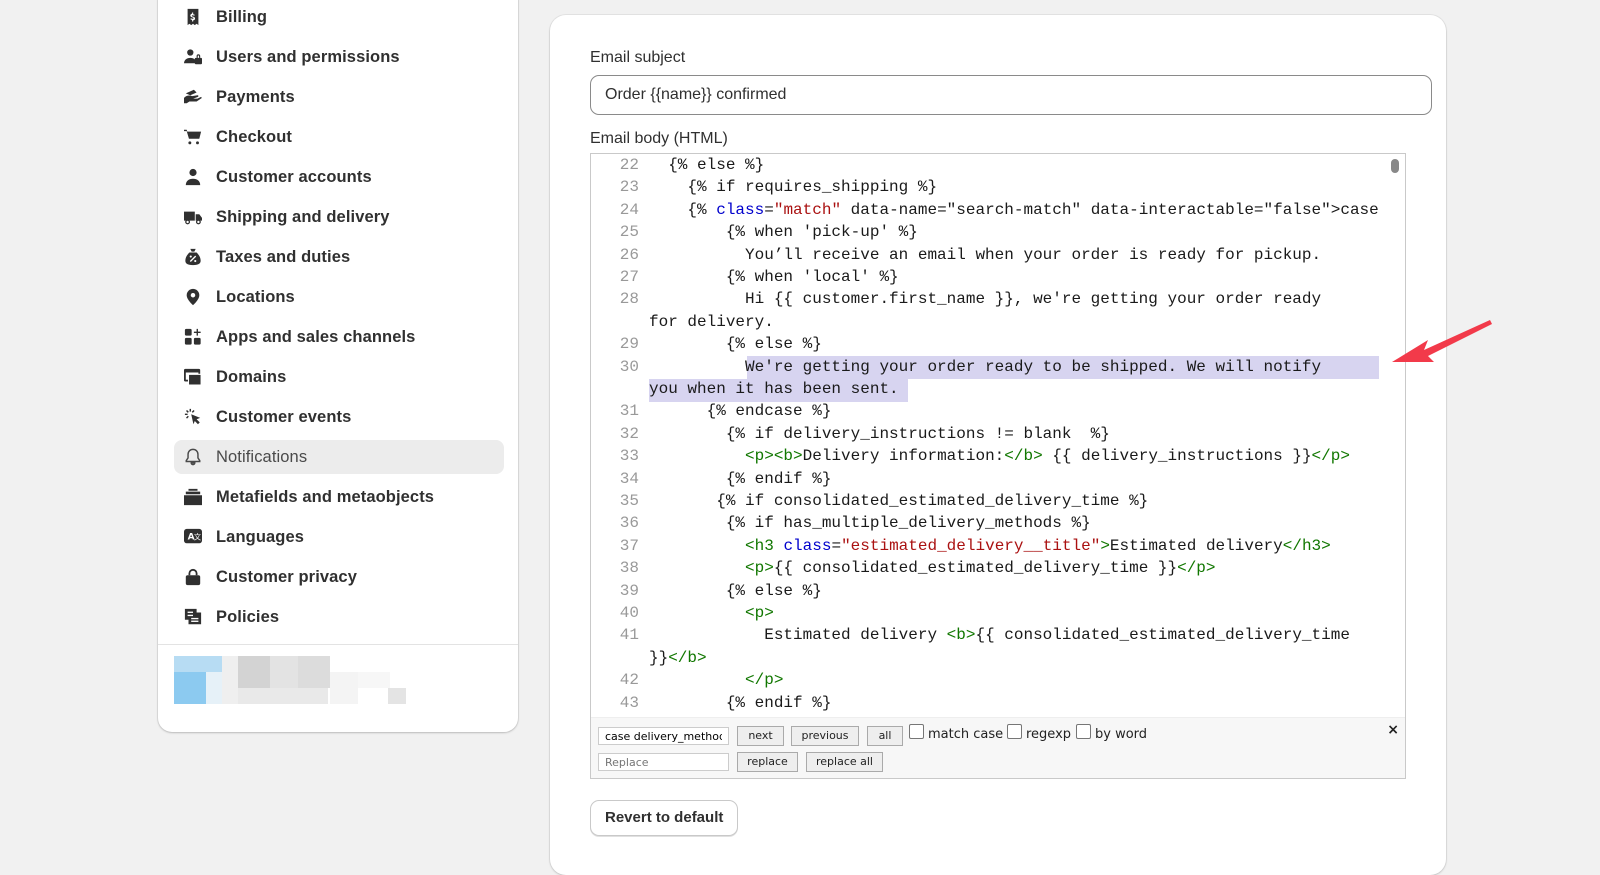 This screenshot has width=1600, height=875. What do you see at coordinates (284, 416) in the screenshot?
I see `sidebar-item-label: Customer events` at bounding box center [284, 416].